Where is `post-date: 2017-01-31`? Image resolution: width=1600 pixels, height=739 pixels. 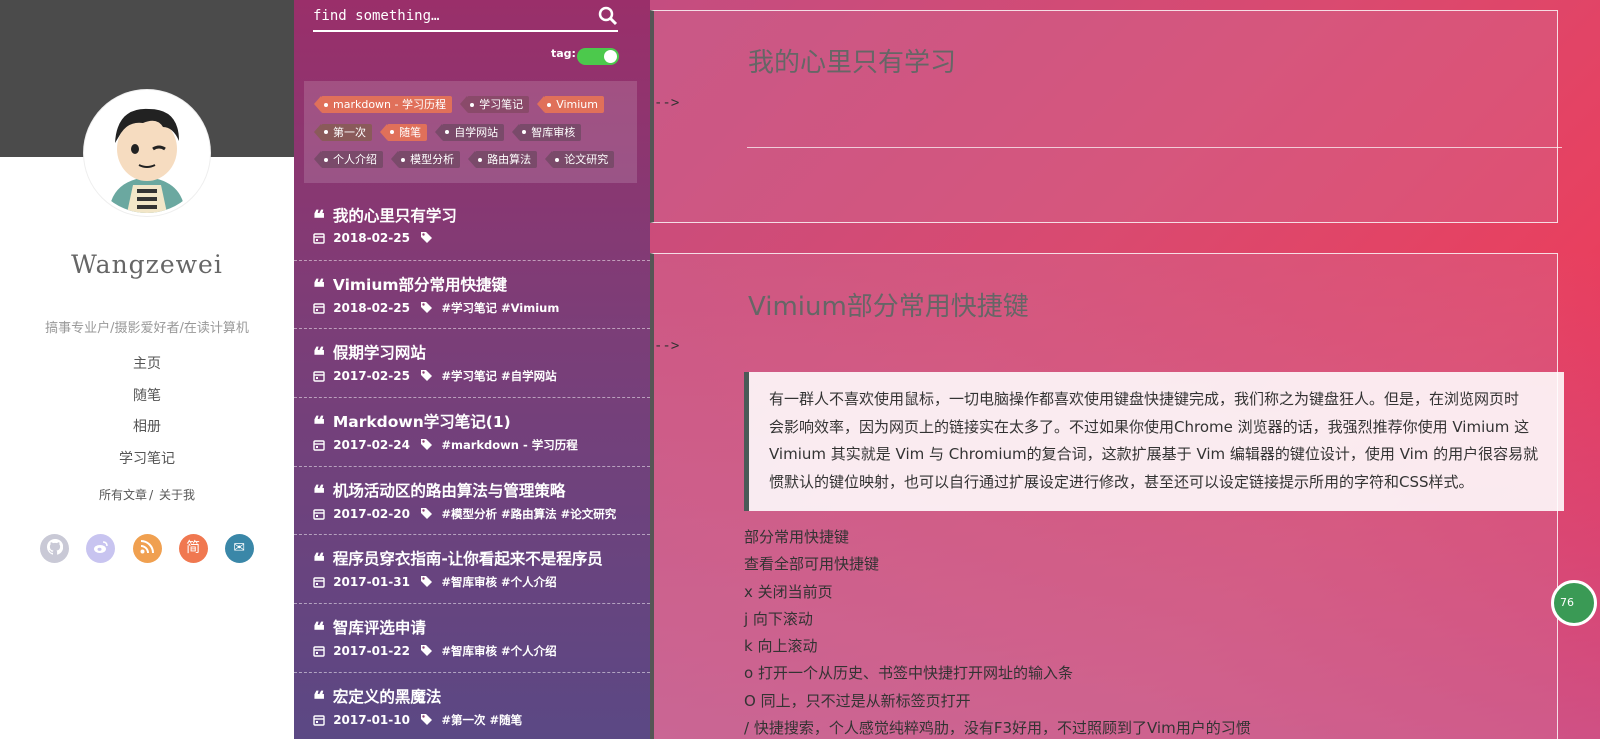 post-date: 2017-01-31 is located at coordinates (371, 582).